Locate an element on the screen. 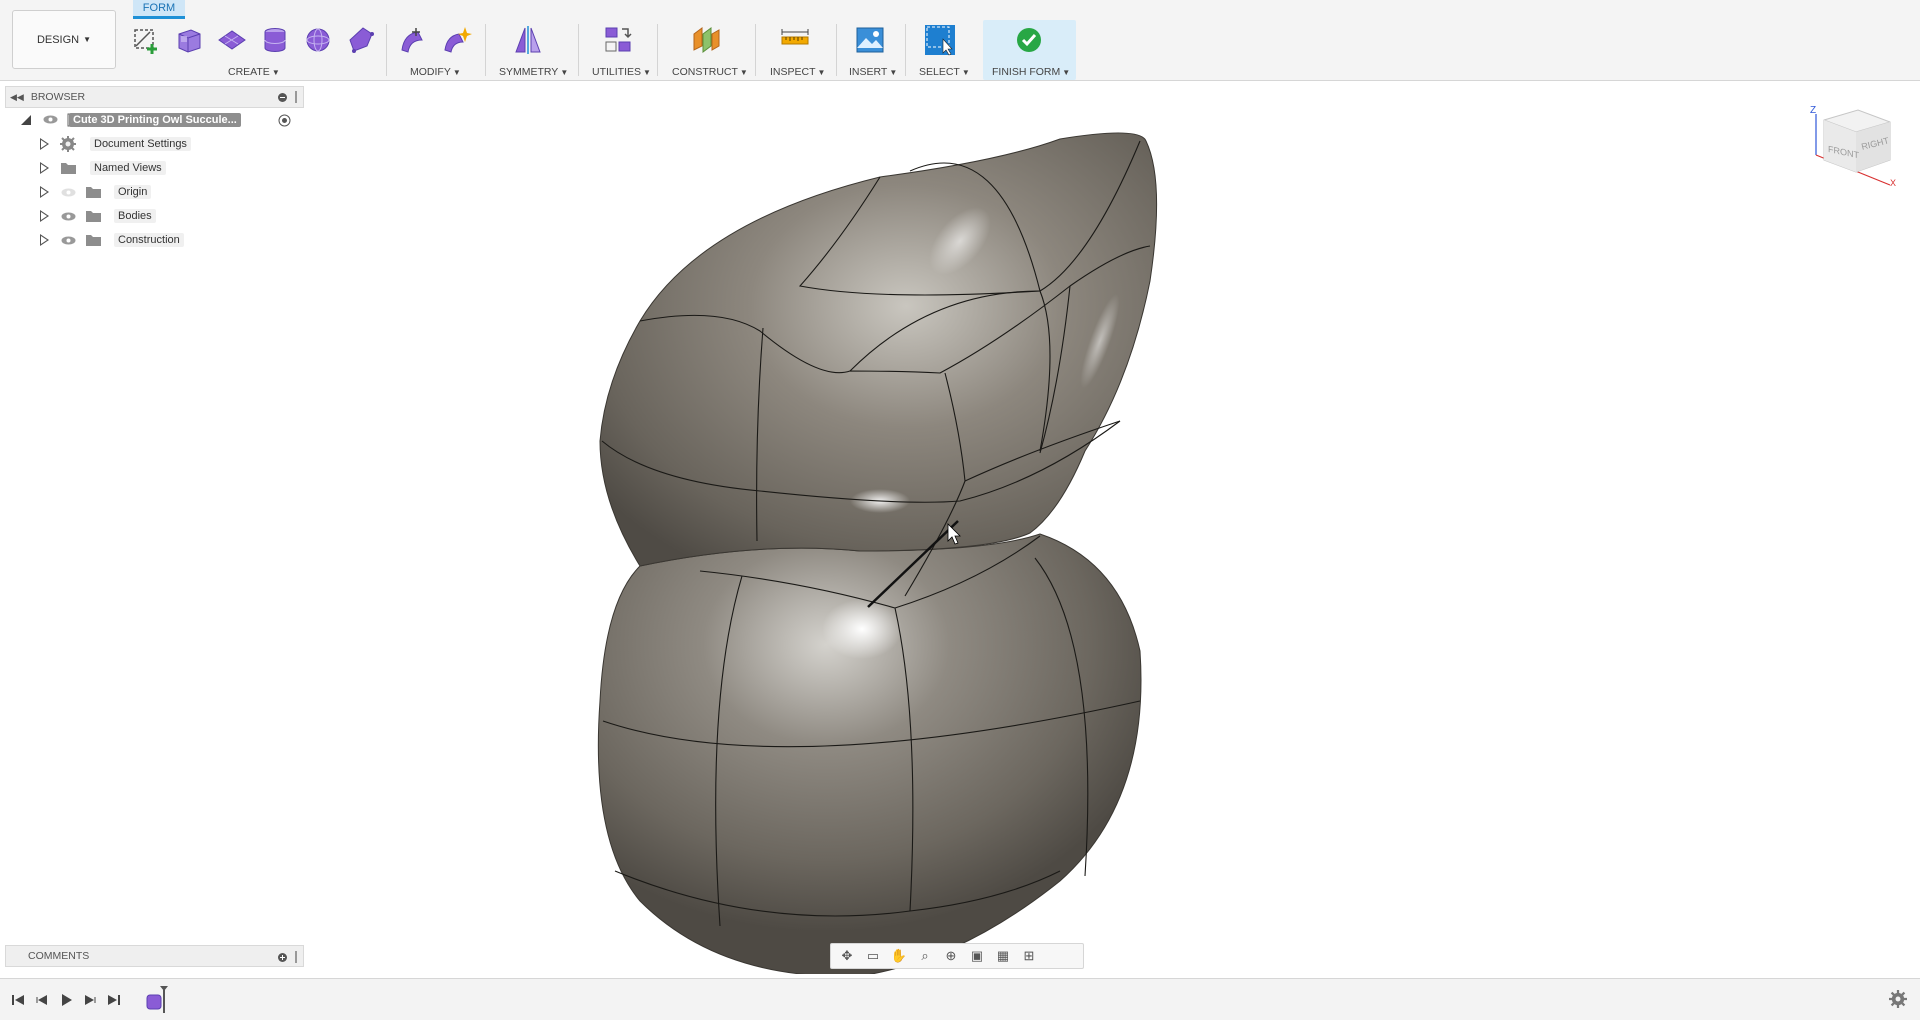 The image size is (1920, 1020). cylinder-icon is located at coordinates (275, 40).